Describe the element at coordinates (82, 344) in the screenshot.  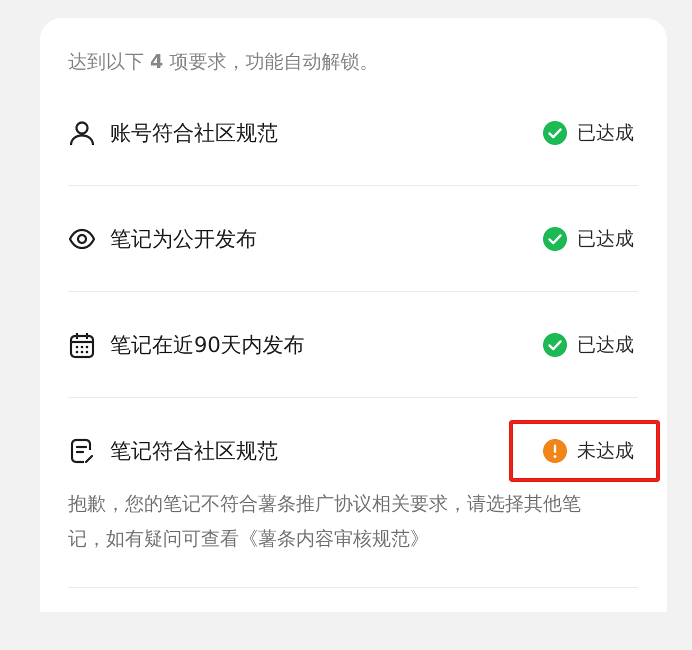
I see `calendar-icon` at that location.